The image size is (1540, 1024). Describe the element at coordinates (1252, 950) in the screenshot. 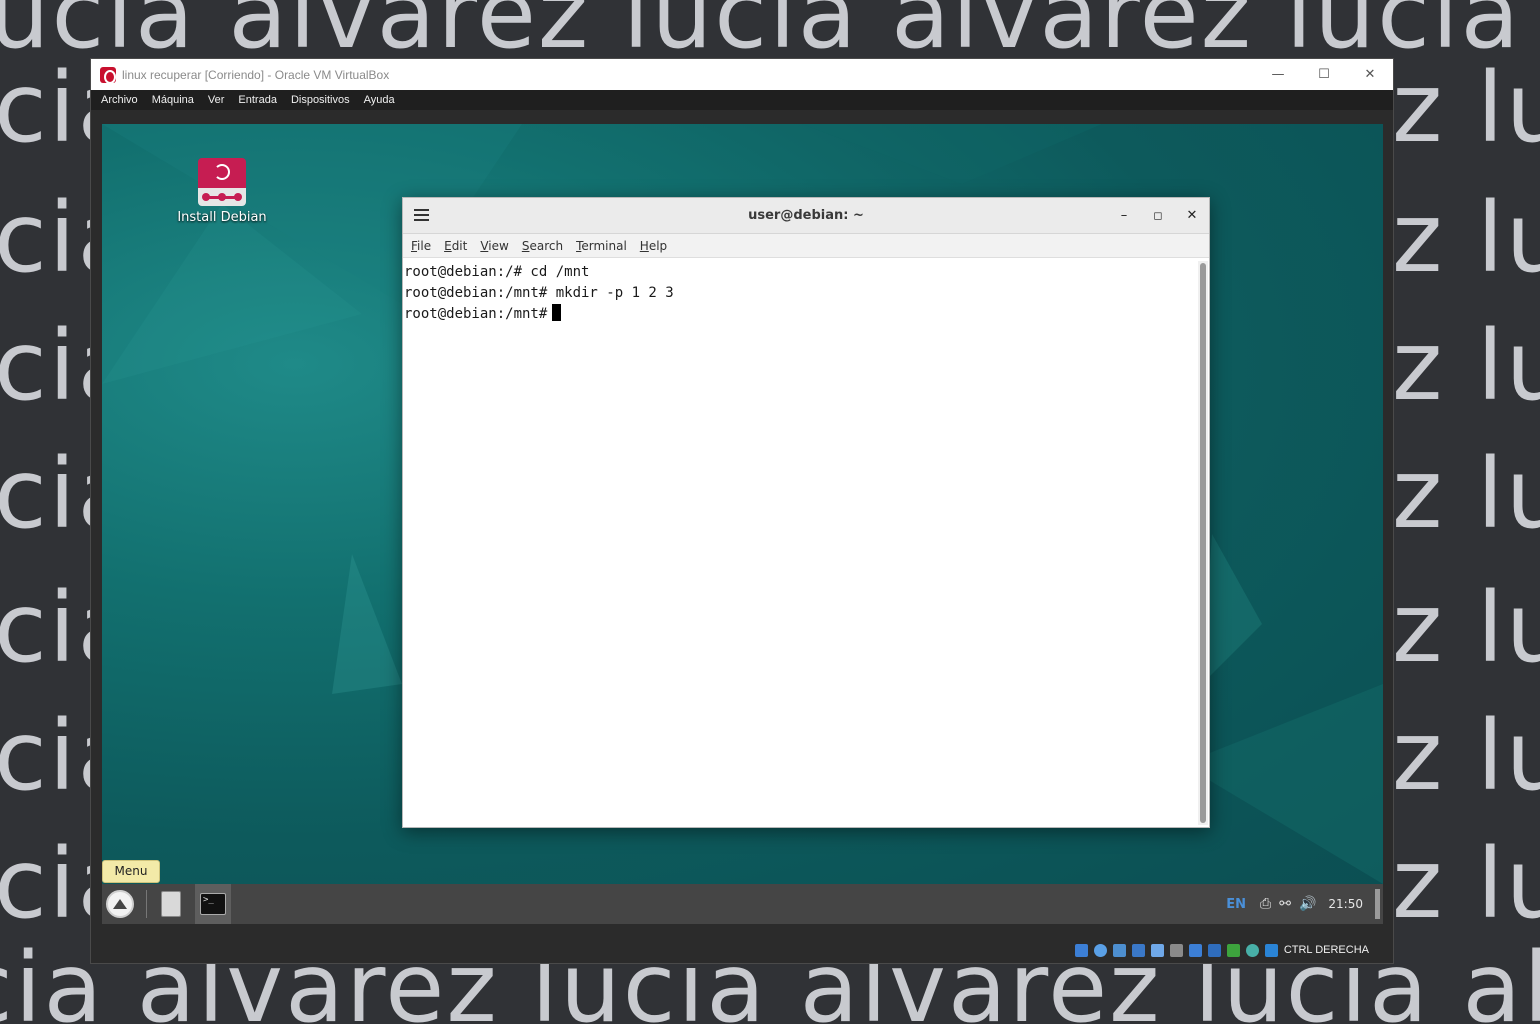

I see `guest-additions-icon` at that location.